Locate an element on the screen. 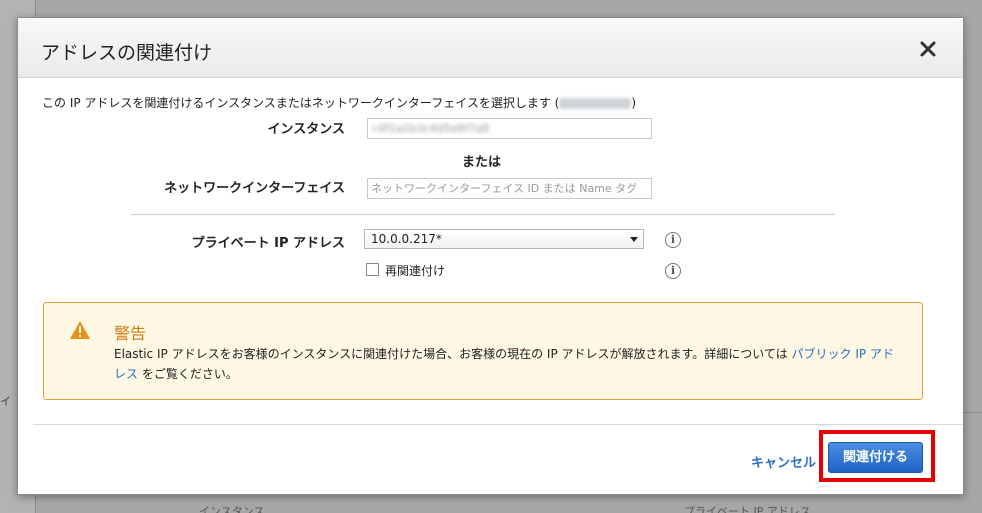 Image resolution: width=982 pixels, height=513 pixels. chevron-down-icon is located at coordinates (634, 239).